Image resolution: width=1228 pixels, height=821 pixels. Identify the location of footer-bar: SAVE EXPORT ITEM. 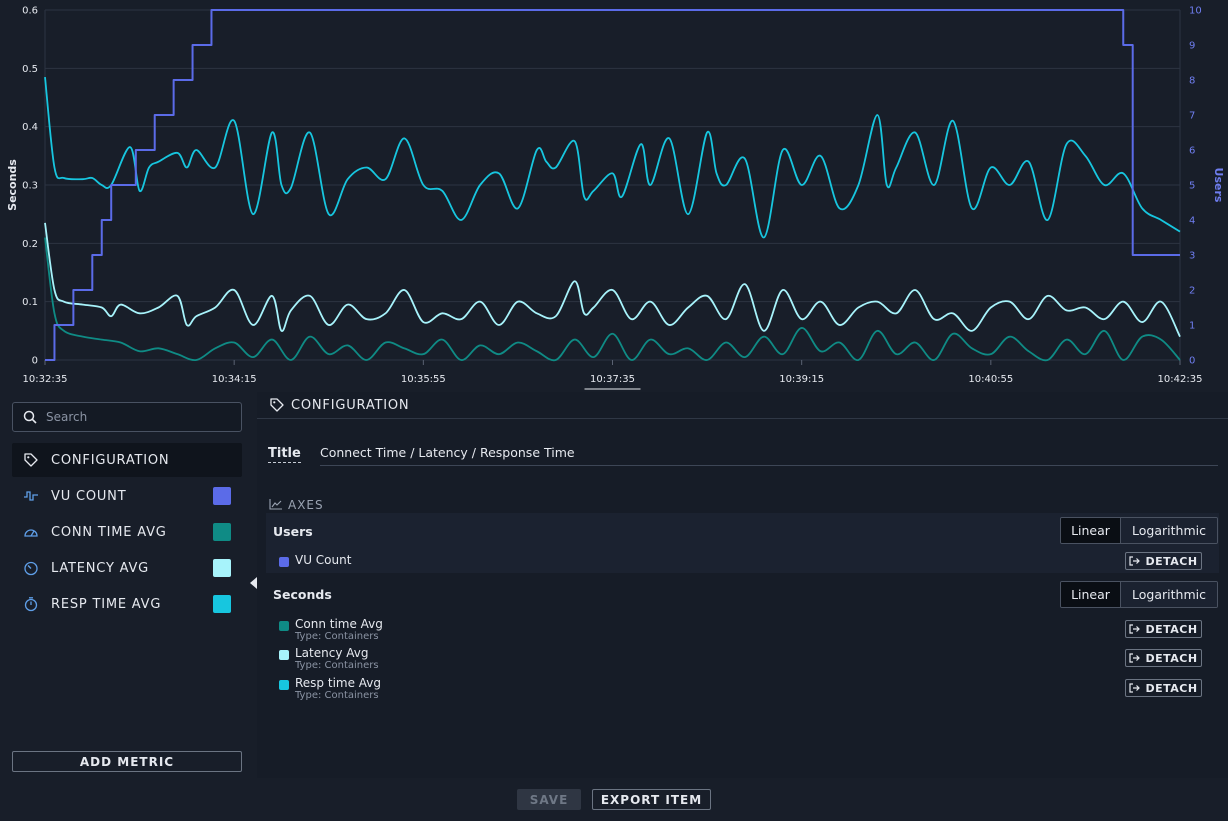
(614, 799).